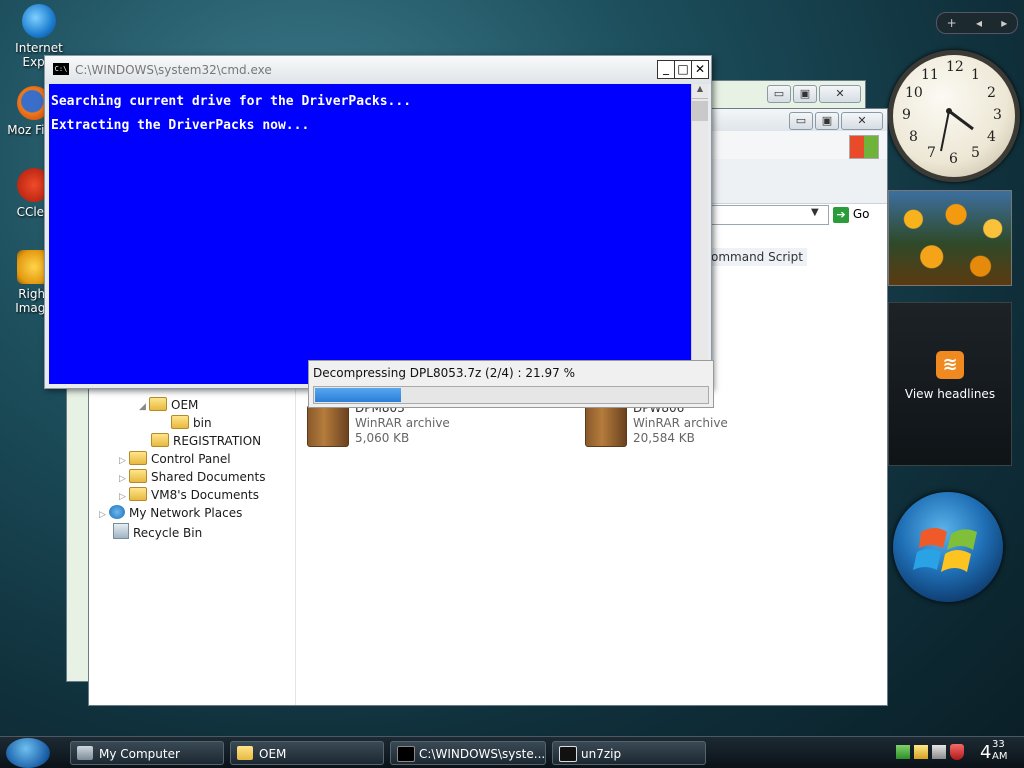  Describe the element at coordinates (170, 513) in the screenshot. I see `tree-item-network-places: ▷ My Network Places` at that location.